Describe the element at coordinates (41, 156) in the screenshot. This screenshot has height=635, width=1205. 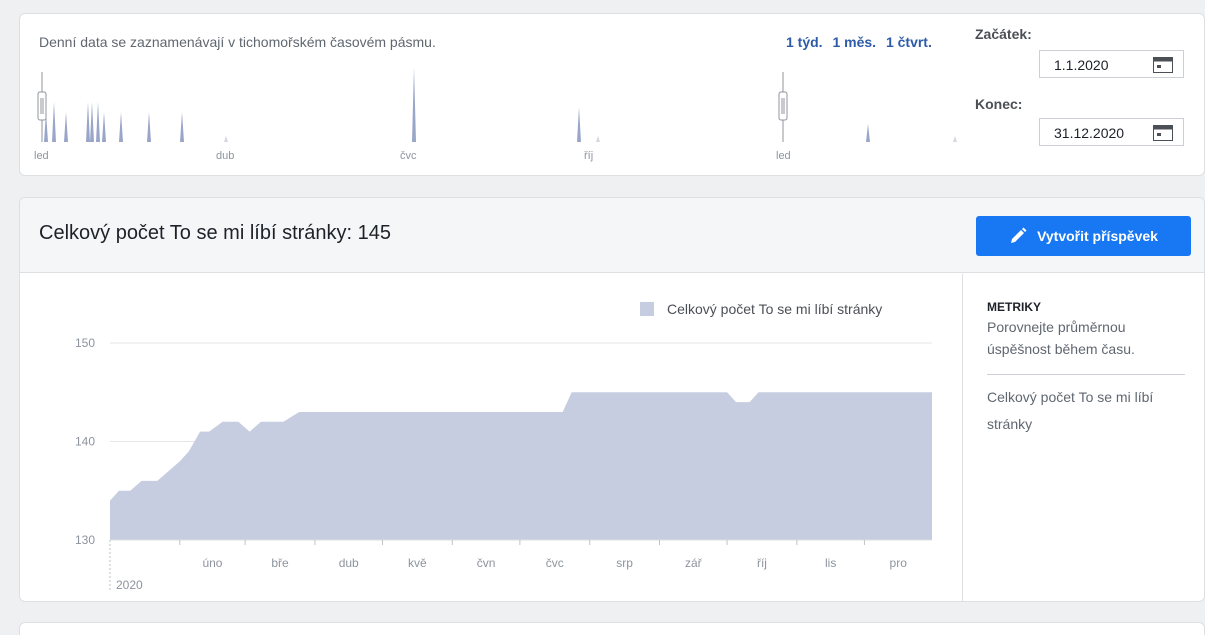
I see `timeline-label-jan: led` at that location.